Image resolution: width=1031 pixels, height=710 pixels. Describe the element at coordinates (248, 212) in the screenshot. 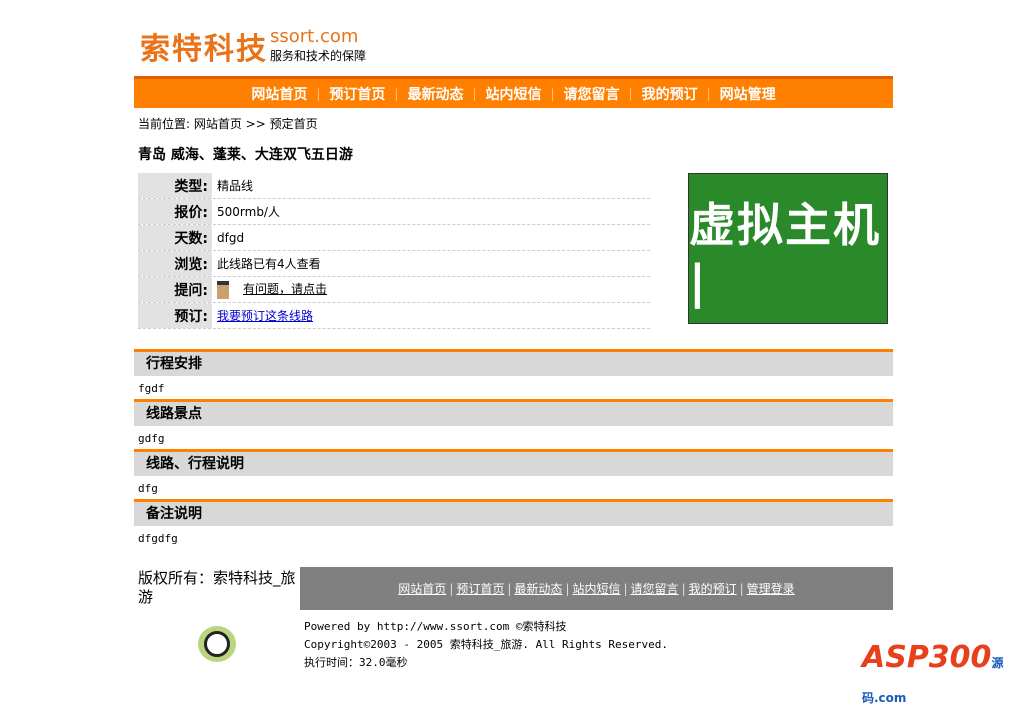

I see `info-value: 500rmb/人` at that location.